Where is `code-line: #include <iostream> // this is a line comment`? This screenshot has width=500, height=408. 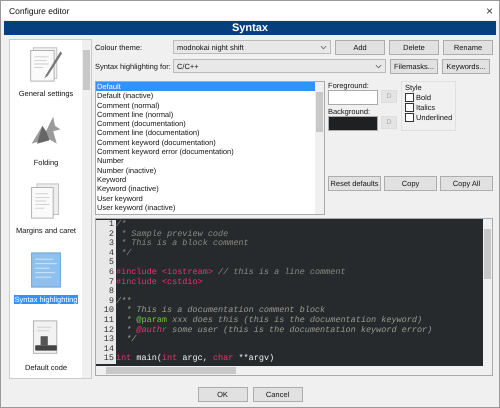
code-line: #include <iostream> // this is a line comment is located at coordinates (231, 273).